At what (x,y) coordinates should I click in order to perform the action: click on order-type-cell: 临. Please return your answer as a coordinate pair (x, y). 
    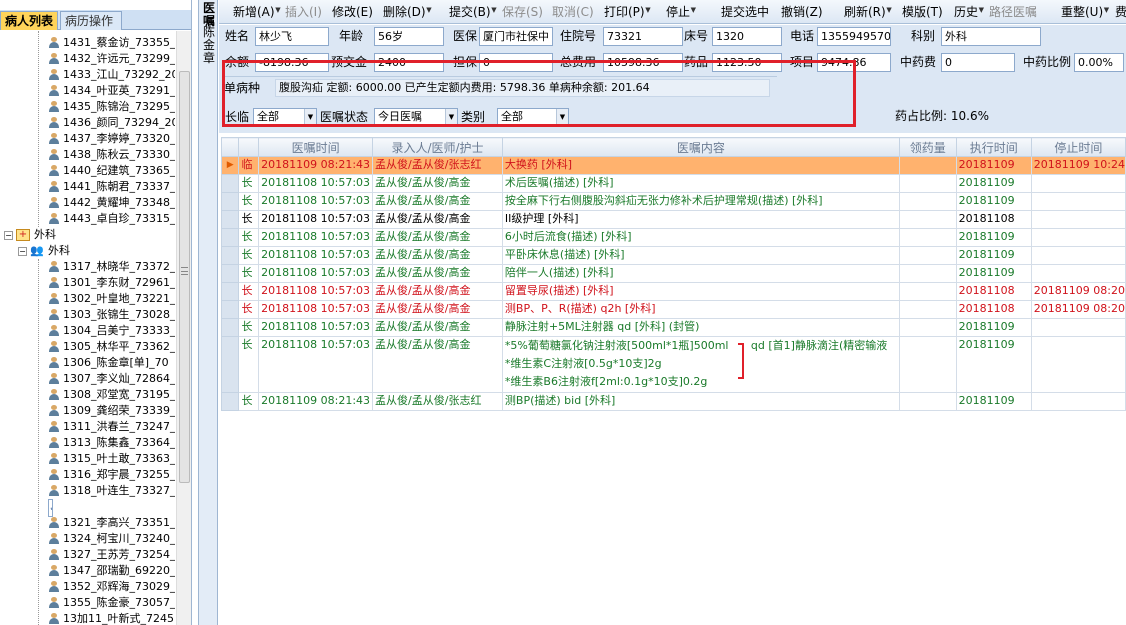
    Looking at the image, I should click on (249, 165).